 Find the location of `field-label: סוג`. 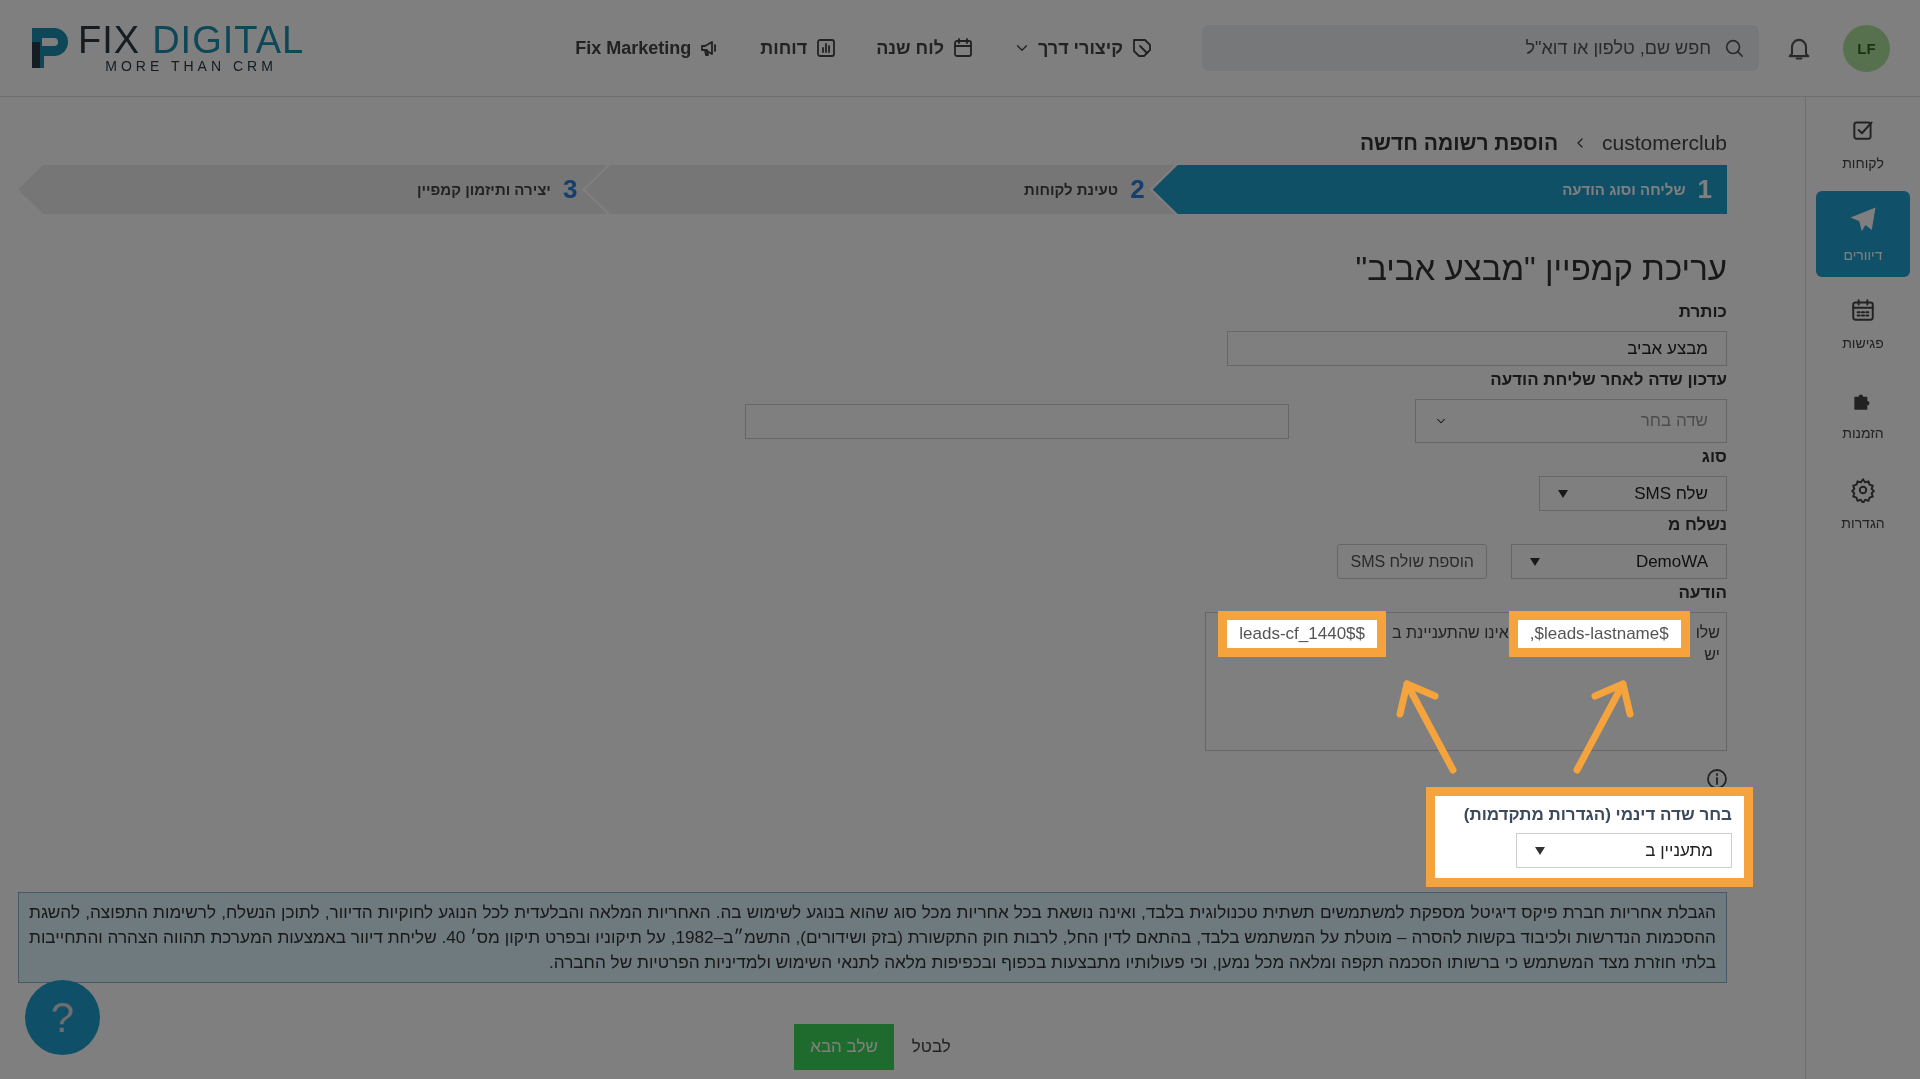

field-label: סוג is located at coordinates (1713, 457).